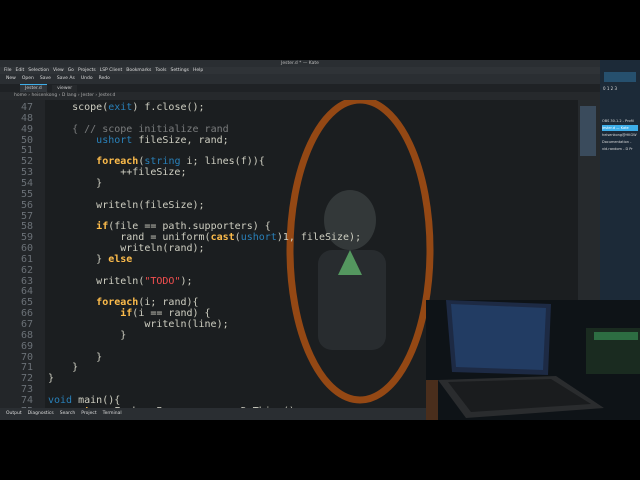 The image size is (640, 480). I want to click on code-line: scope(exit) f.close();, so click(126, 107).